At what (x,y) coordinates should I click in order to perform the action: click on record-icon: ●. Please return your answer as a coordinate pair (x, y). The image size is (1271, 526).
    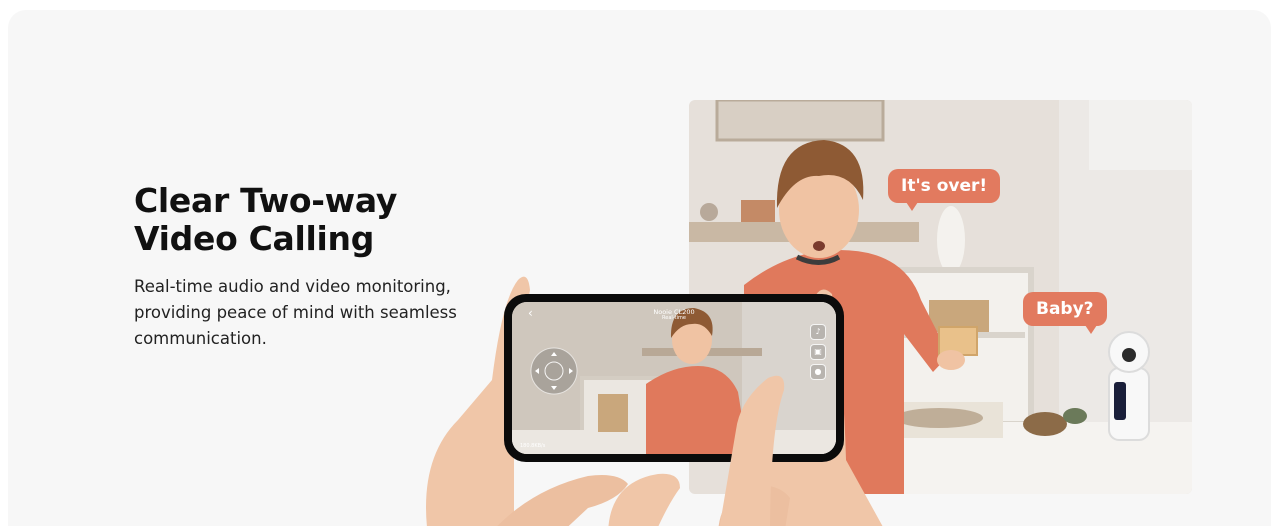
    Looking at the image, I should click on (818, 372).